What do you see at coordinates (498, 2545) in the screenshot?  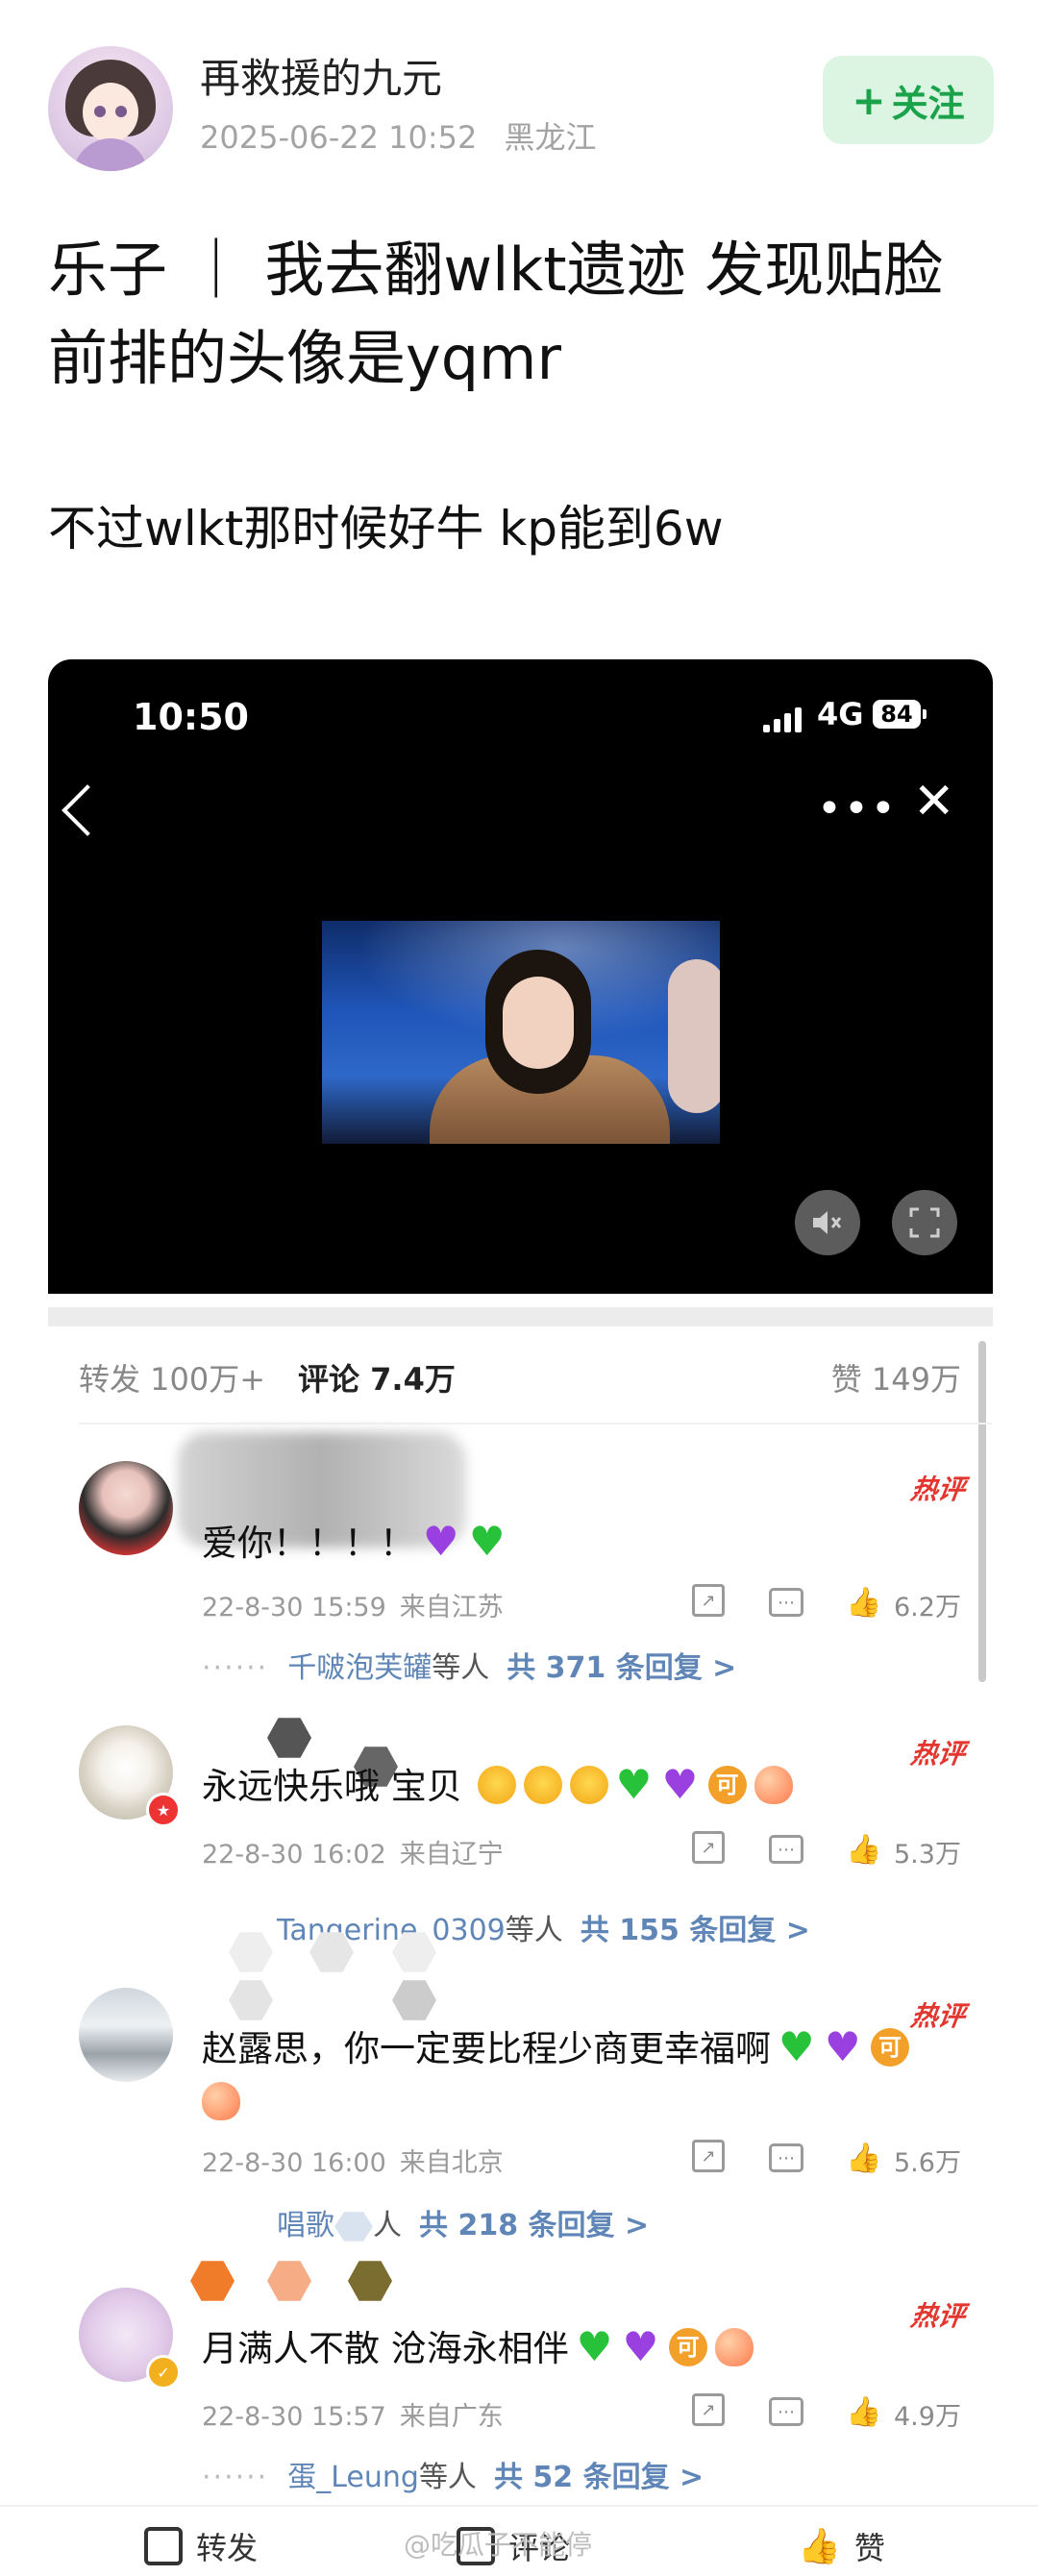 I see `watermark: @吃瓜子不能停` at bounding box center [498, 2545].